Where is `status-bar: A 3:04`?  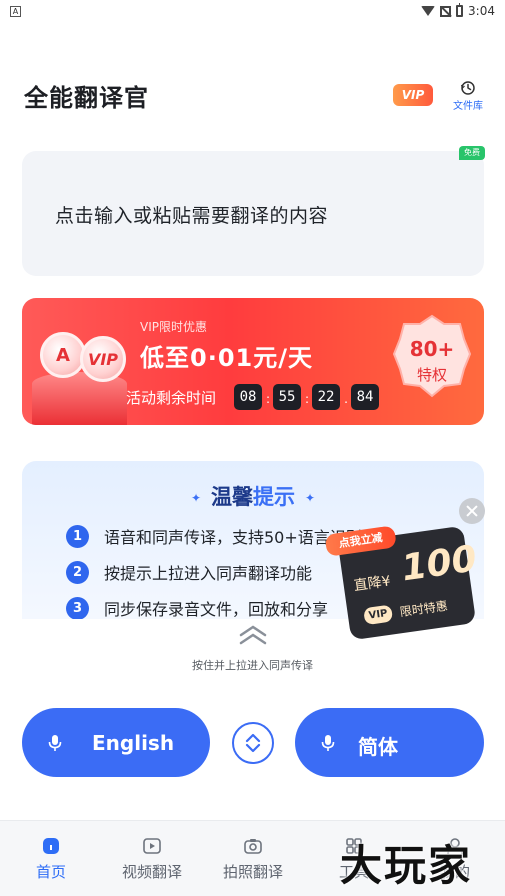 status-bar: A 3:04 is located at coordinates (252, 11).